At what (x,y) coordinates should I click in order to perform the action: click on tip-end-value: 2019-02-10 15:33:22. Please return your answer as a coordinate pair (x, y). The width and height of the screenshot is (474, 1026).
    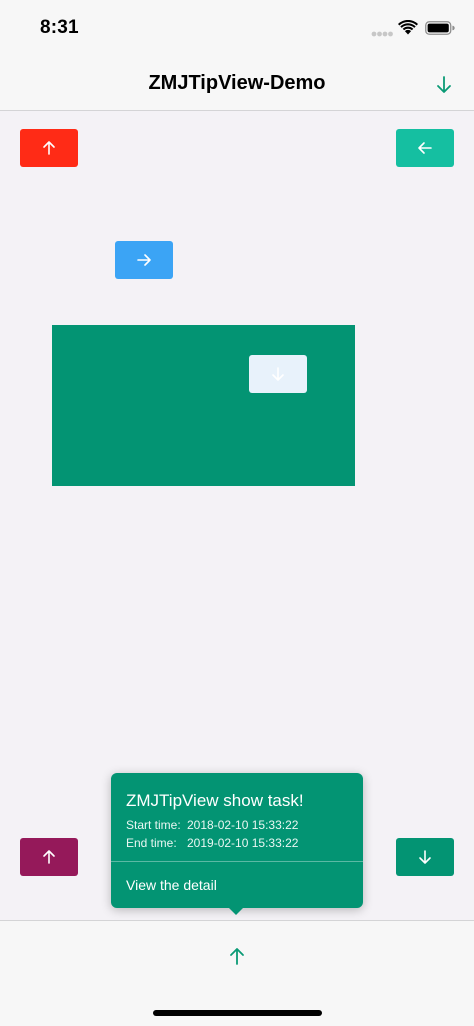
    Looking at the image, I should click on (243, 843).